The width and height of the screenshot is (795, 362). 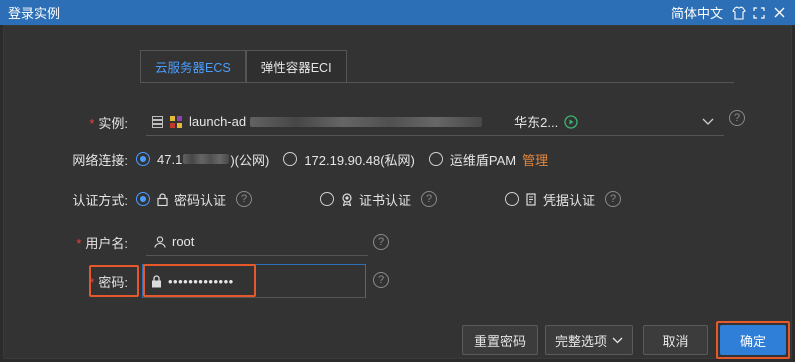 I want to click on cert-auth-text: 证书认证, so click(x=385, y=200).